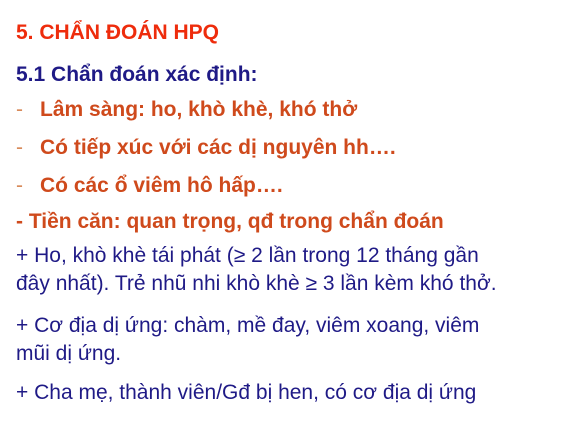 The width and height of the screenshot is (570, 439). I want to click on bullet-text: Lâm sàng: ho, khò khè, khó thở, so click(199, 109).